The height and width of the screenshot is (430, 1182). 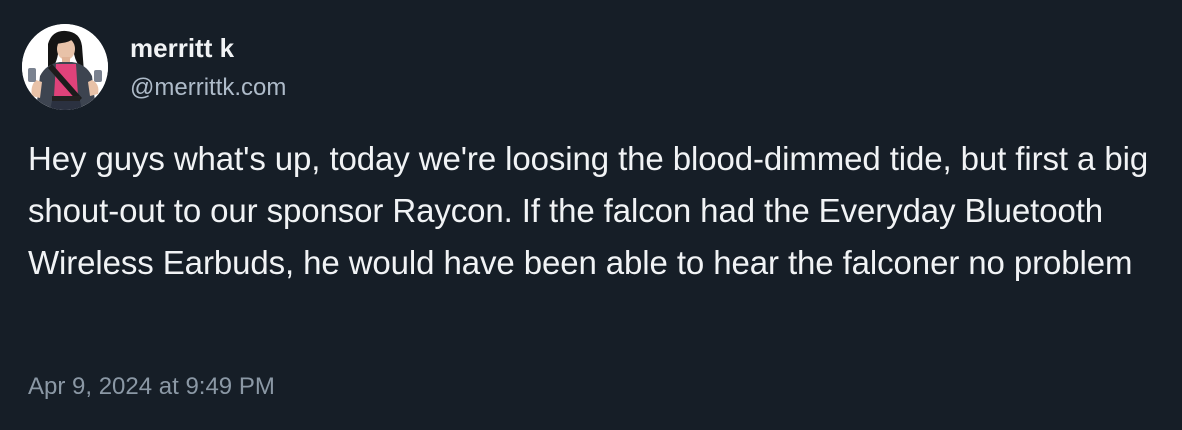 I want to click on author-display-name: merritt k, so click(x=208, y=48).